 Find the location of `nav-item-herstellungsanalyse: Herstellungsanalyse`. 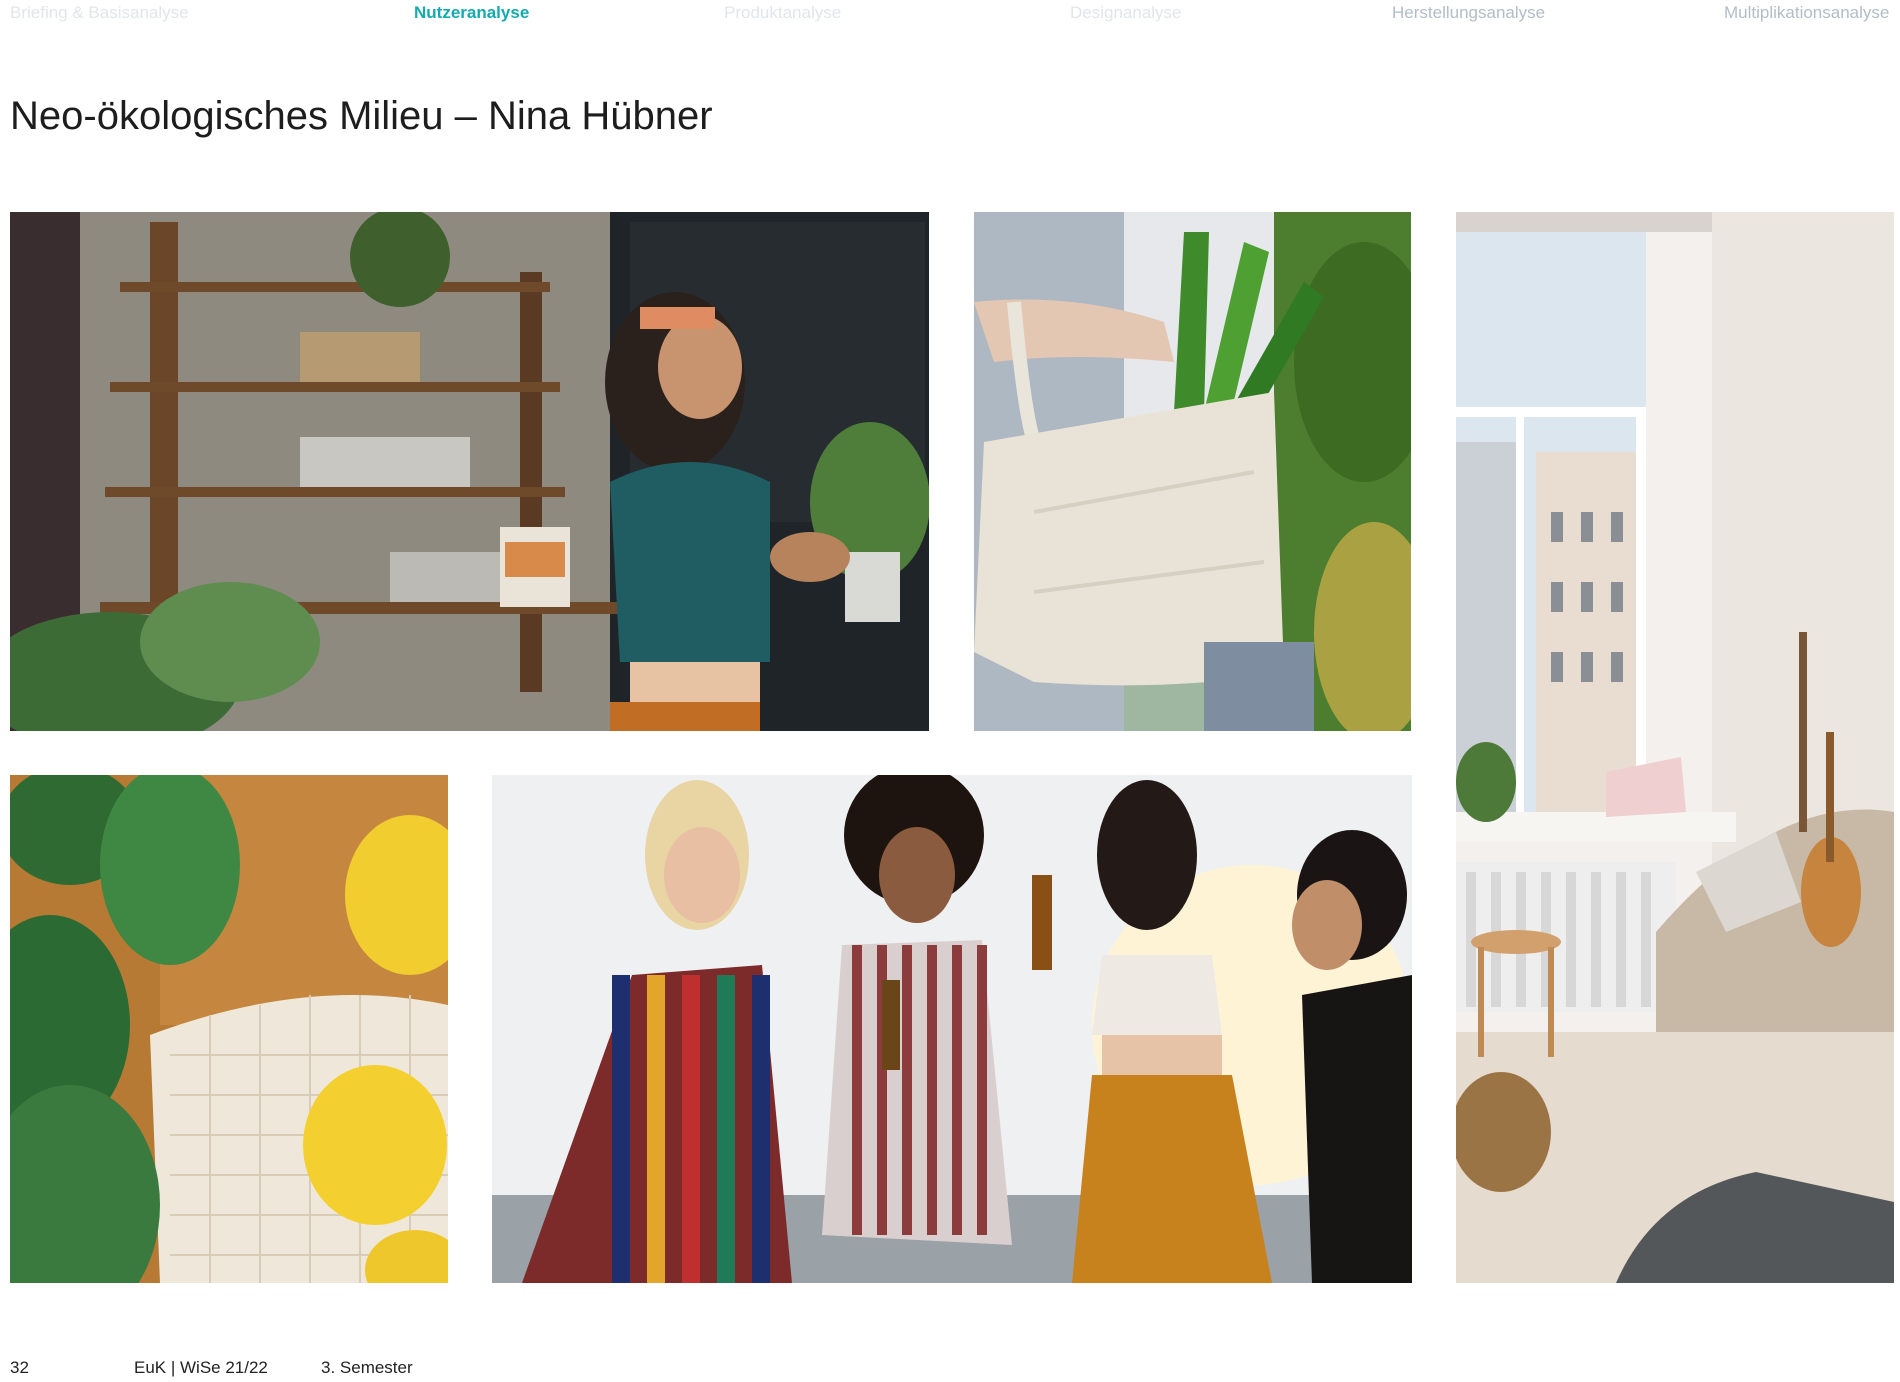

nav-item-herstellungsanalyse: Herstellungsanalyse is located at coordinates (1468, 13).